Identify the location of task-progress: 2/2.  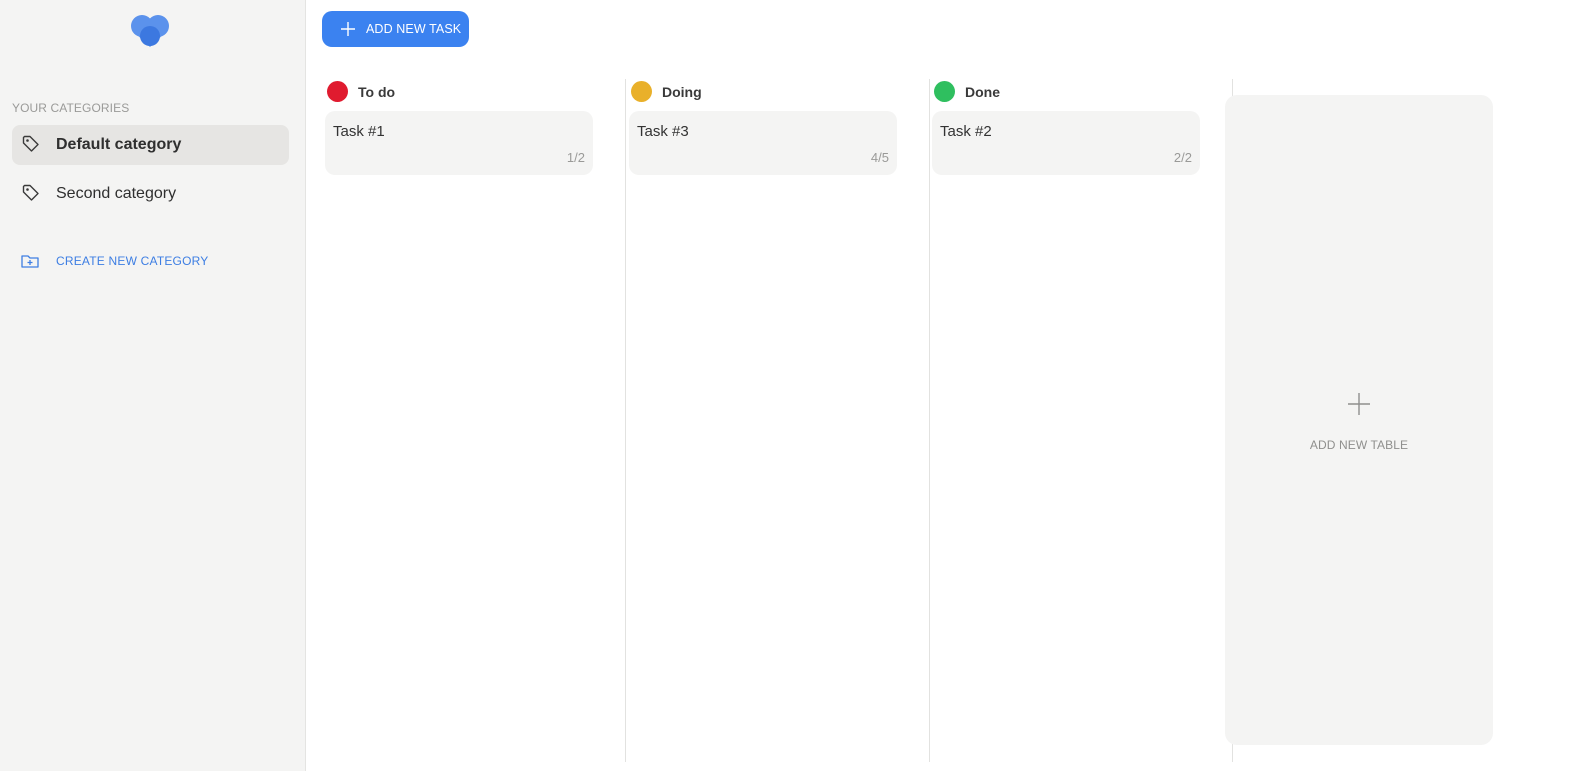
(1182, 157).